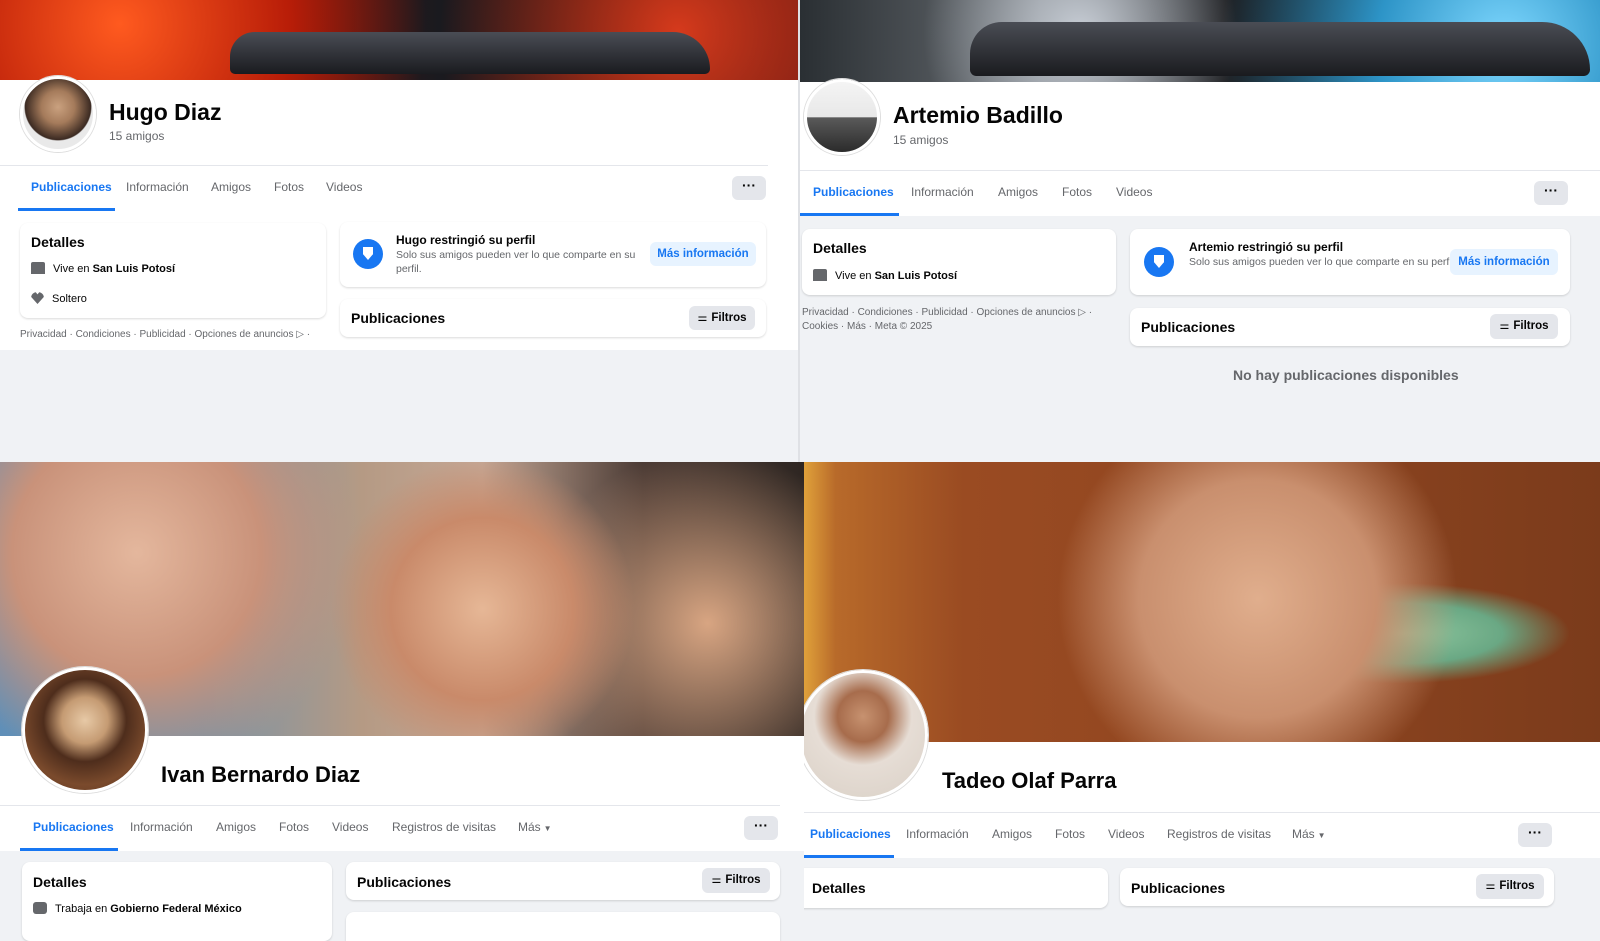 The image size is (1600, 941). Describe the element at coordinates (40, 908) in the screenshot. I see `briefcase-icon` at that location.